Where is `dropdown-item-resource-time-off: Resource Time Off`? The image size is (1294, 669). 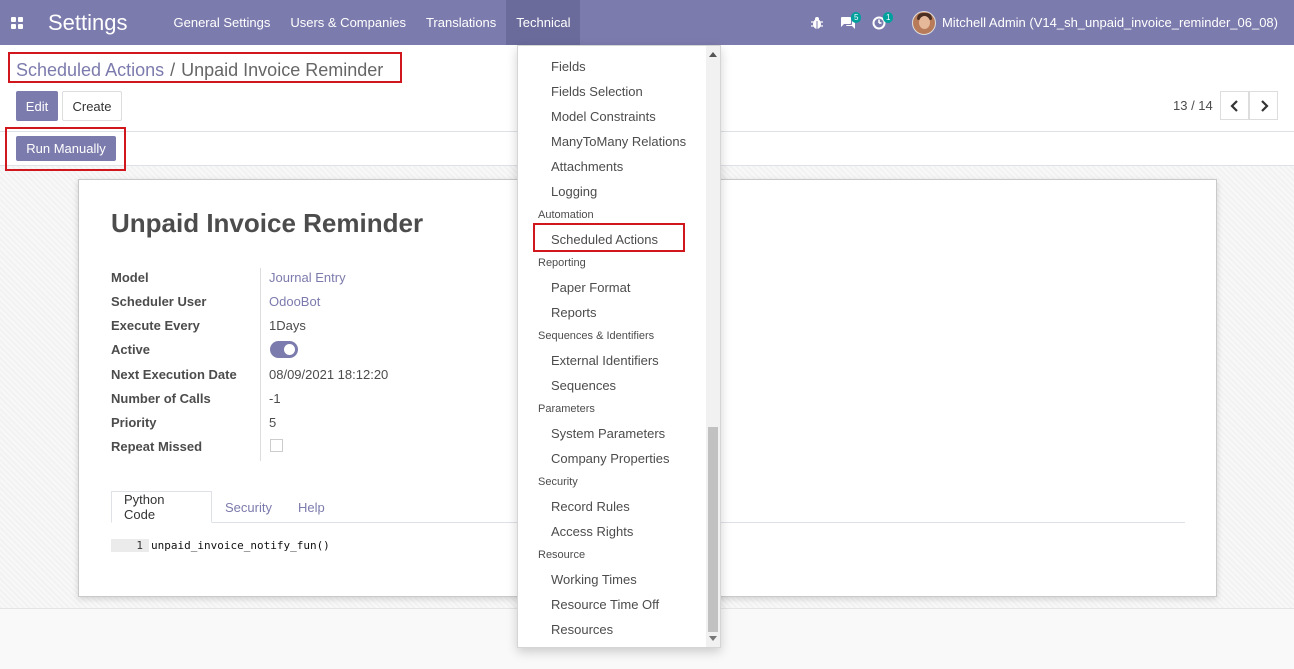 dropdown-item-resource-time-off: Resource Time Off is located at coordinates (605, 604).